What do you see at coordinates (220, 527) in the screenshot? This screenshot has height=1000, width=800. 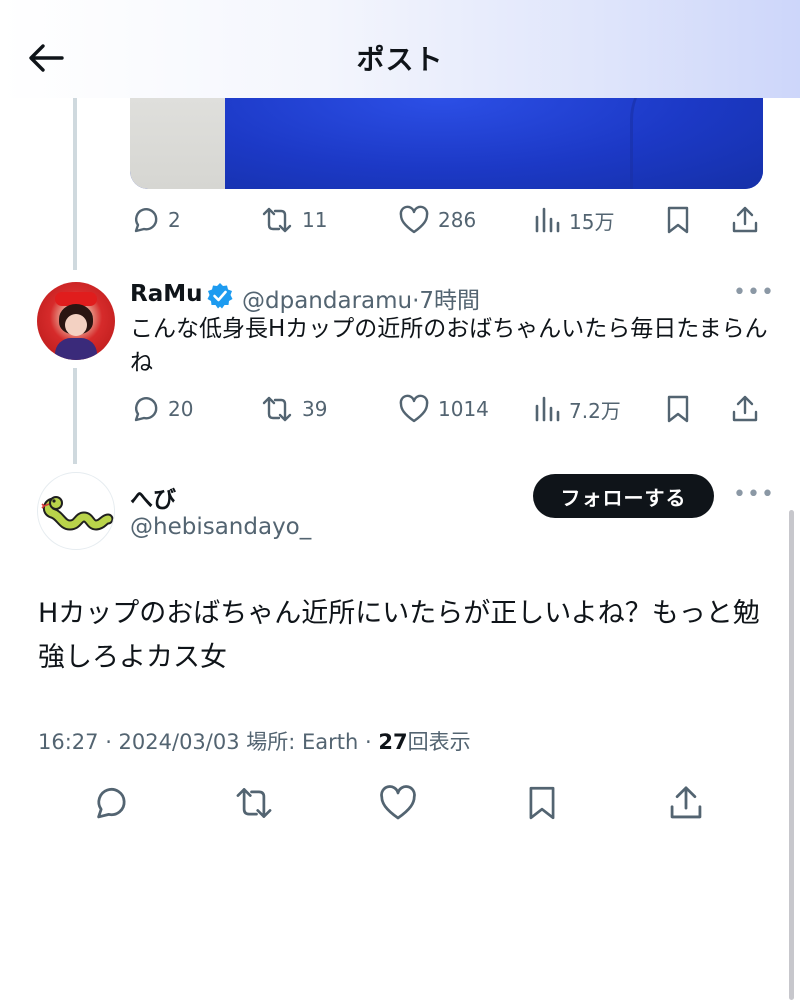 I see `post-author-handle: @hebisandayo_` at bounding box center [220, 527].